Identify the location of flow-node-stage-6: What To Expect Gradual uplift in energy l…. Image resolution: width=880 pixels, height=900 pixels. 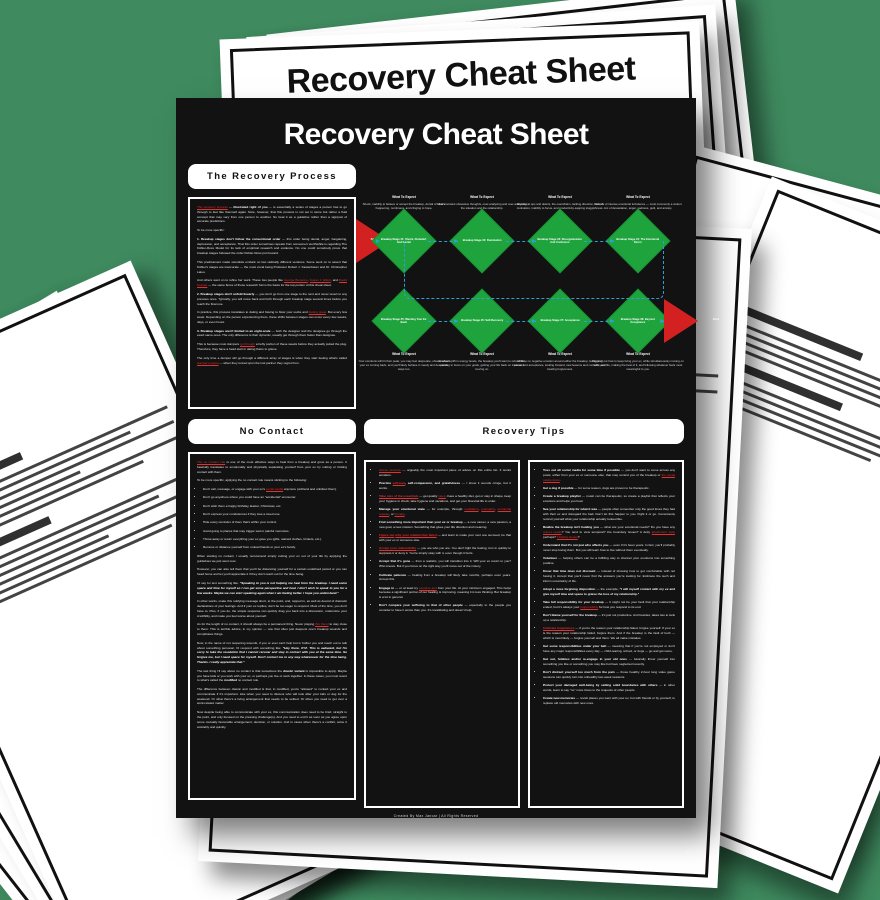
(482, 329).